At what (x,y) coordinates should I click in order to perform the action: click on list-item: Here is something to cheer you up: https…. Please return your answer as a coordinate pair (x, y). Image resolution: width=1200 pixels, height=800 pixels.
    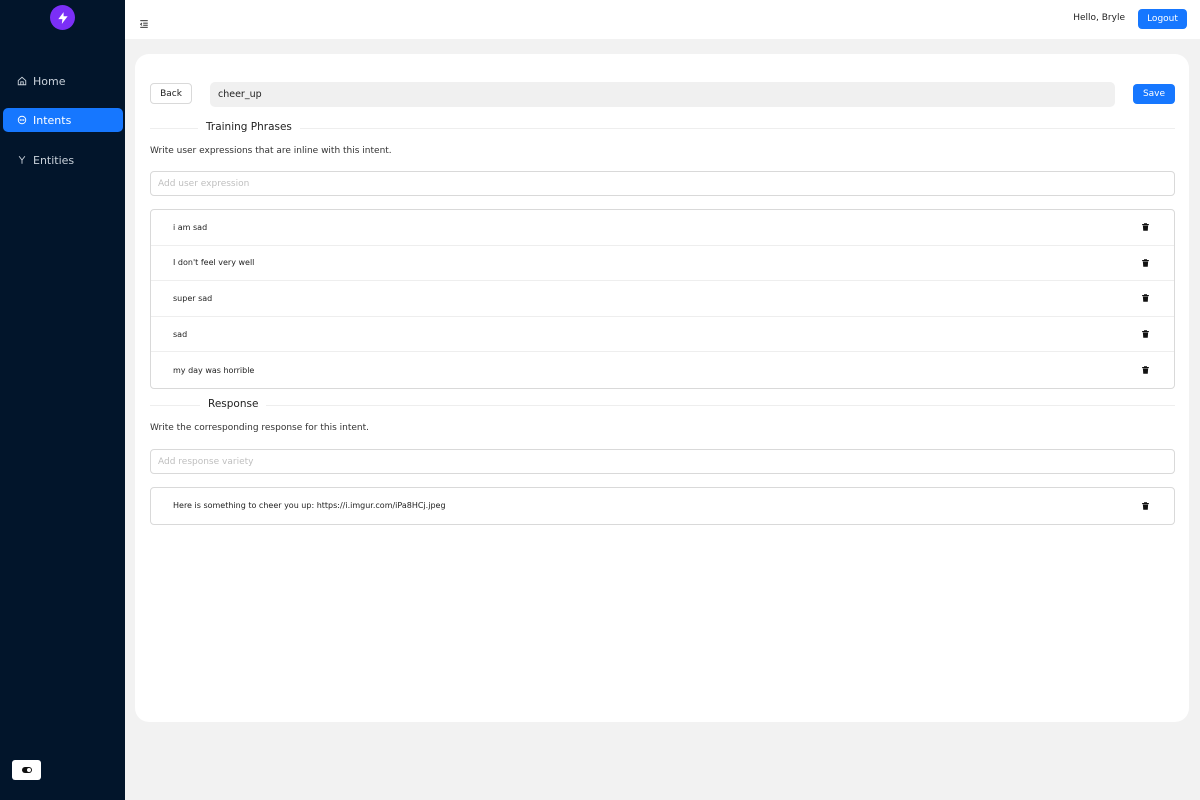
    Looking at the image, I should click on (662, 506).